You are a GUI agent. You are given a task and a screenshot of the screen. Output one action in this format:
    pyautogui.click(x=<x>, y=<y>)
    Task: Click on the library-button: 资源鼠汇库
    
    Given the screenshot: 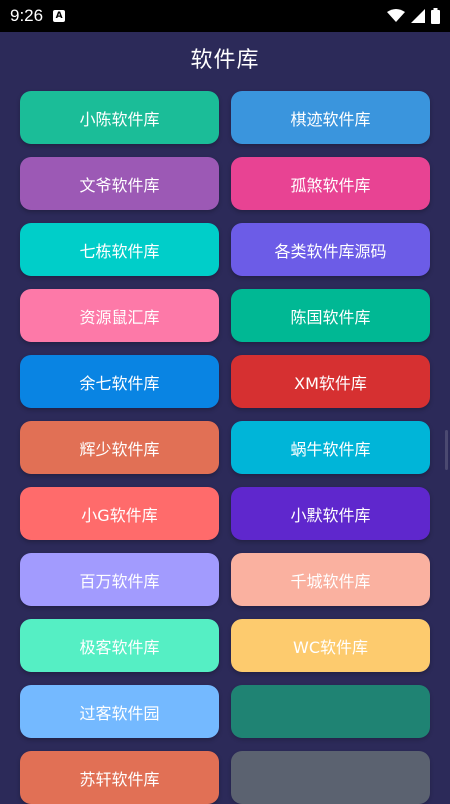 What is the action you would take?
    pyautogui.click(x=119, y=315)
    